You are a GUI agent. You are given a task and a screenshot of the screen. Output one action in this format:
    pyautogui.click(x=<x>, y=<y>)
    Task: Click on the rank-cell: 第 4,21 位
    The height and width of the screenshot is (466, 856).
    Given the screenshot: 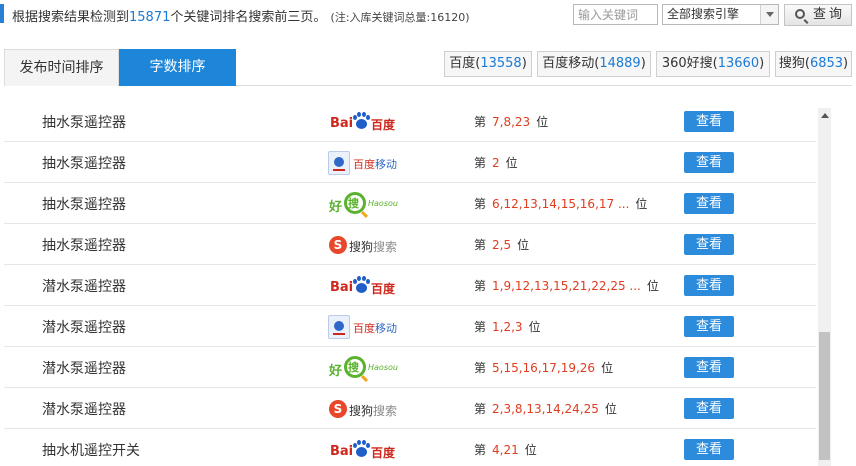 What is the action you would take?
    pyautogui.click(x=505, y=449)
    